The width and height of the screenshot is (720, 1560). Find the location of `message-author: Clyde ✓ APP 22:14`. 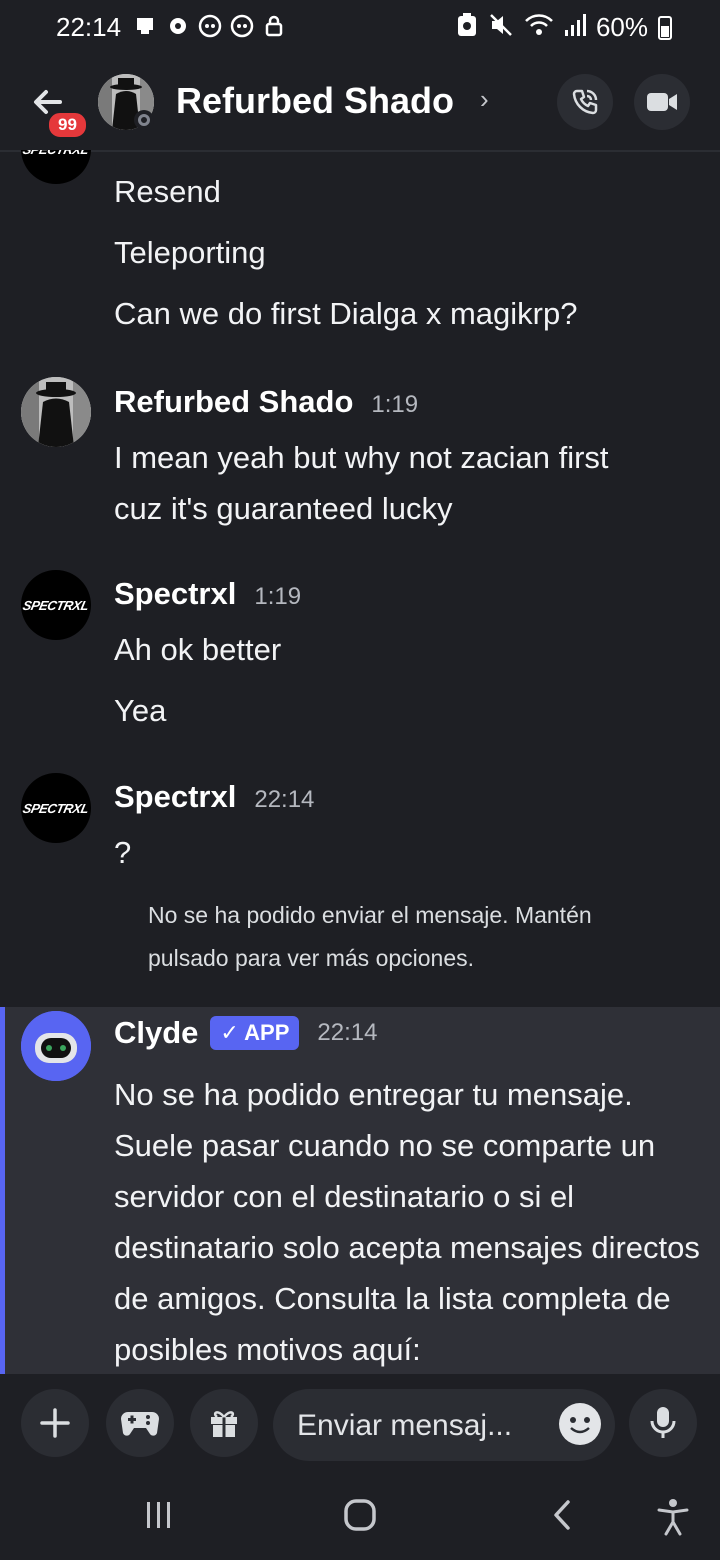

message-author: Clyde ✓ APP 22:14 is located at coordinates (245, 1033).